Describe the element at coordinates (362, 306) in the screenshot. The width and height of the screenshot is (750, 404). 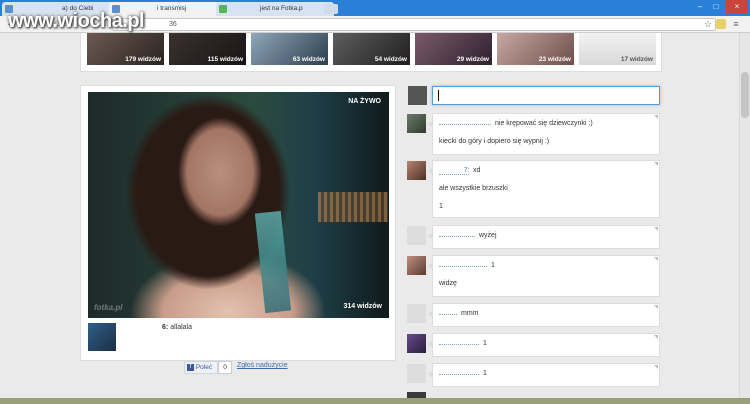
I see `viewer-count: 314 widzów` at that location.